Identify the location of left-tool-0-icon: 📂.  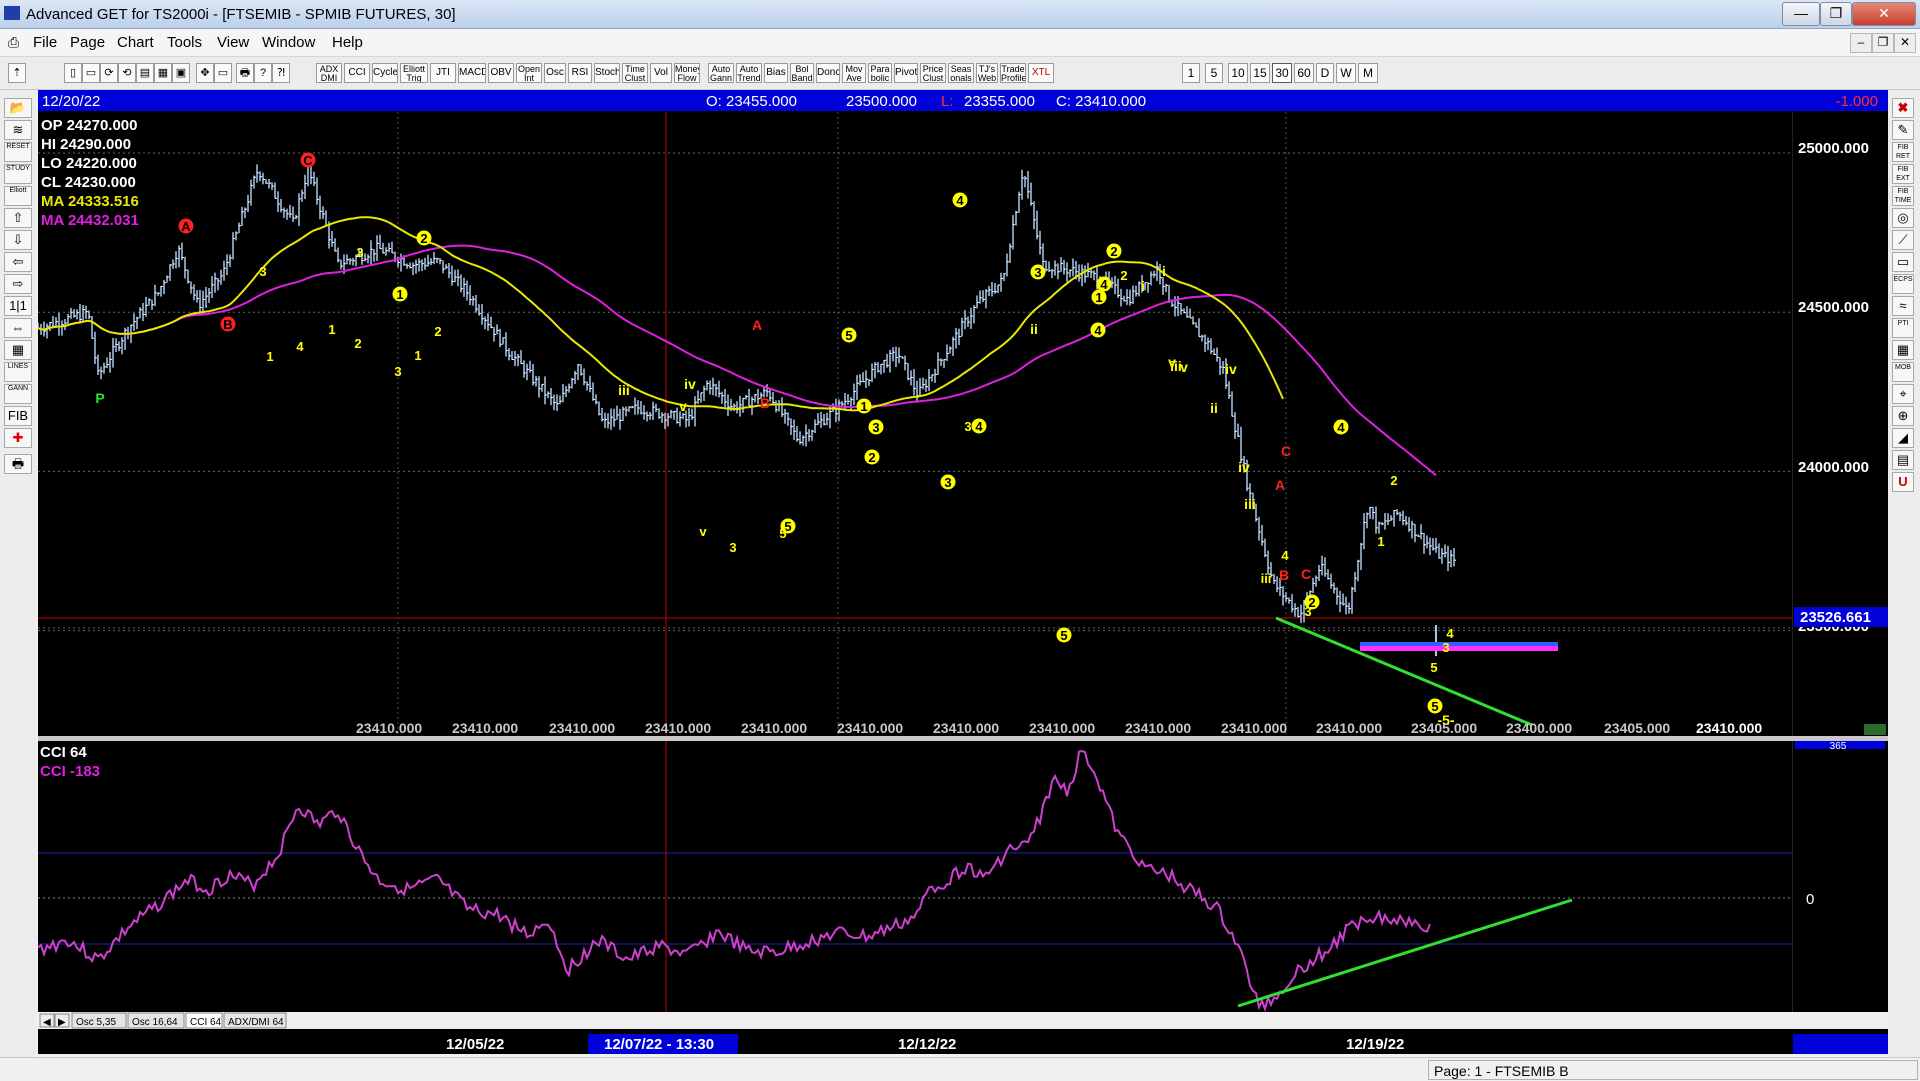
(18, 108).